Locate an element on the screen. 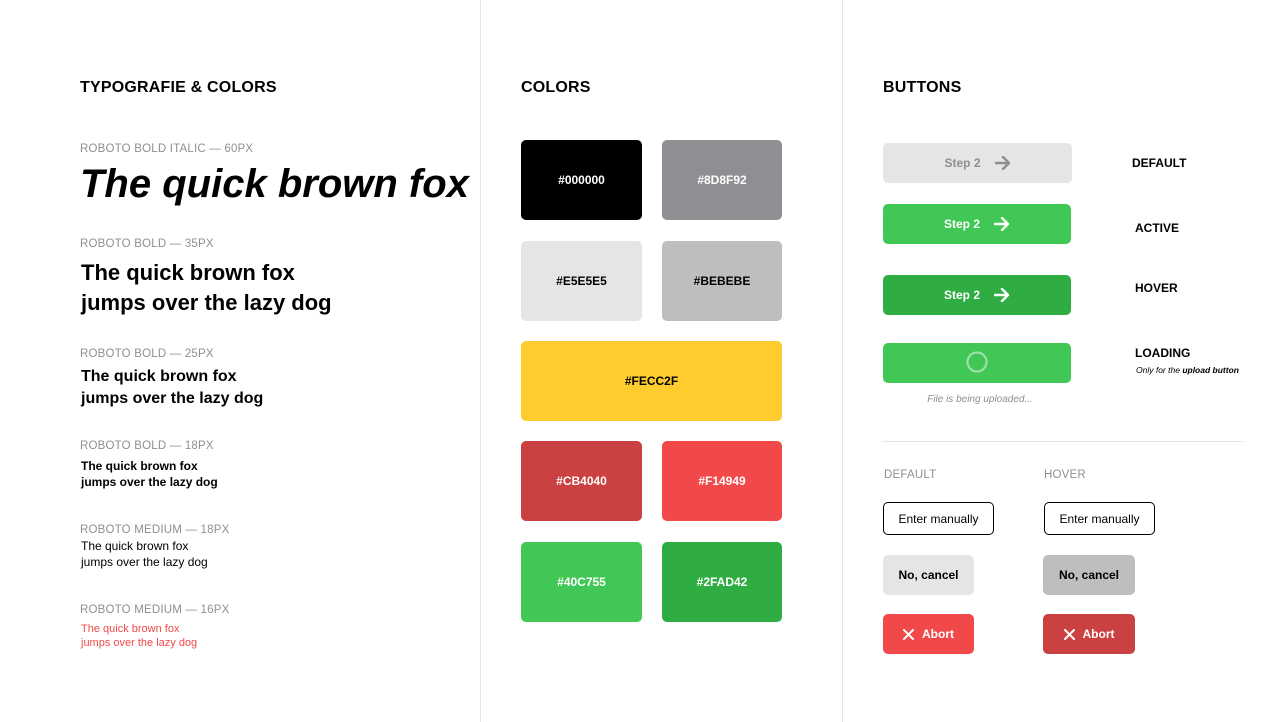 The image size is (1284, 722). state-label-active: ACTIVE is located at coordinates (1157, 228).